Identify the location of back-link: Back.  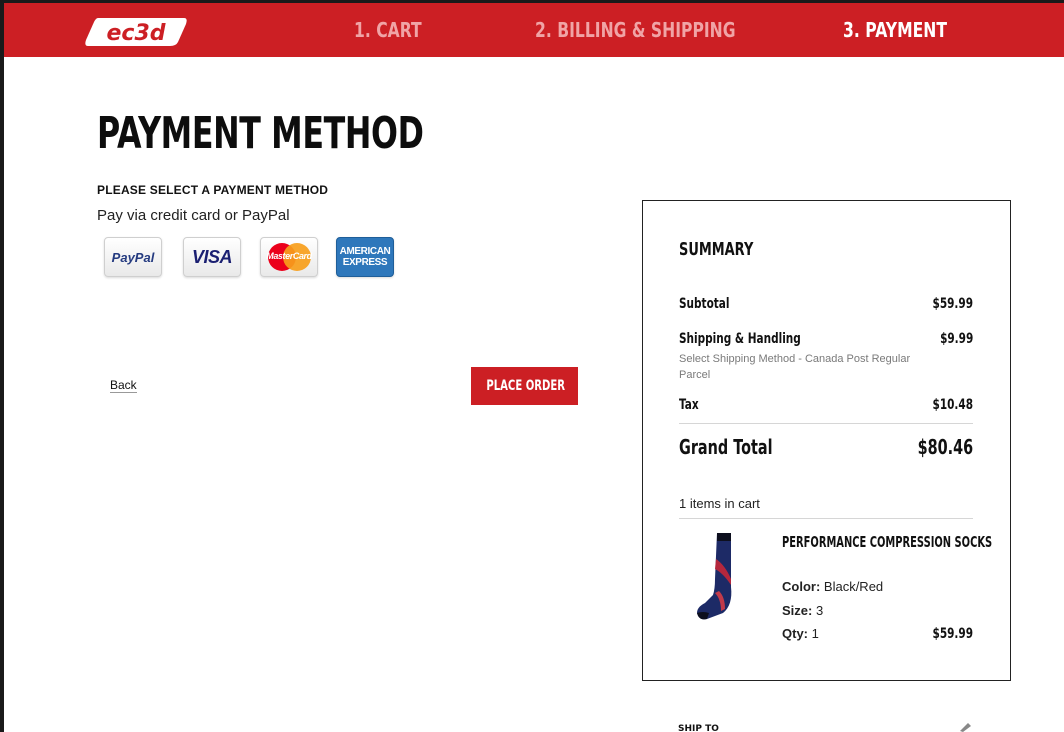
(123, 385).